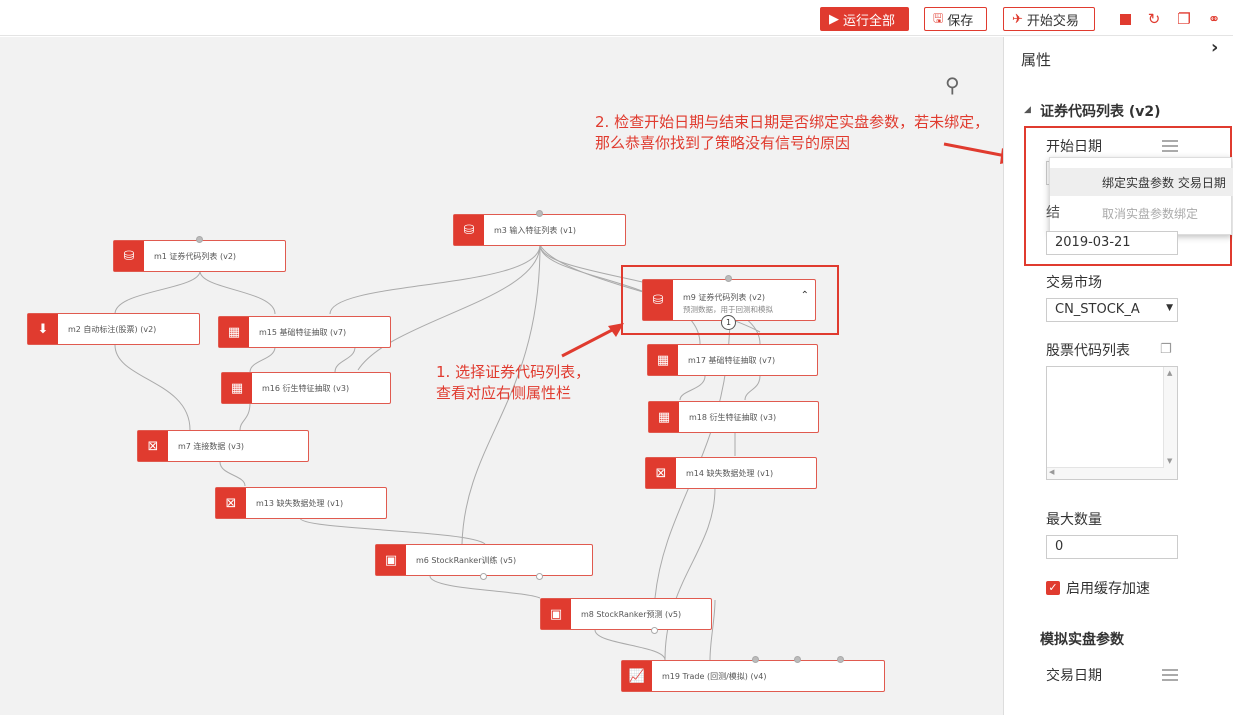 The image size is (1233, 715). I want to click on train-icon: ▣, so click(391, 560).